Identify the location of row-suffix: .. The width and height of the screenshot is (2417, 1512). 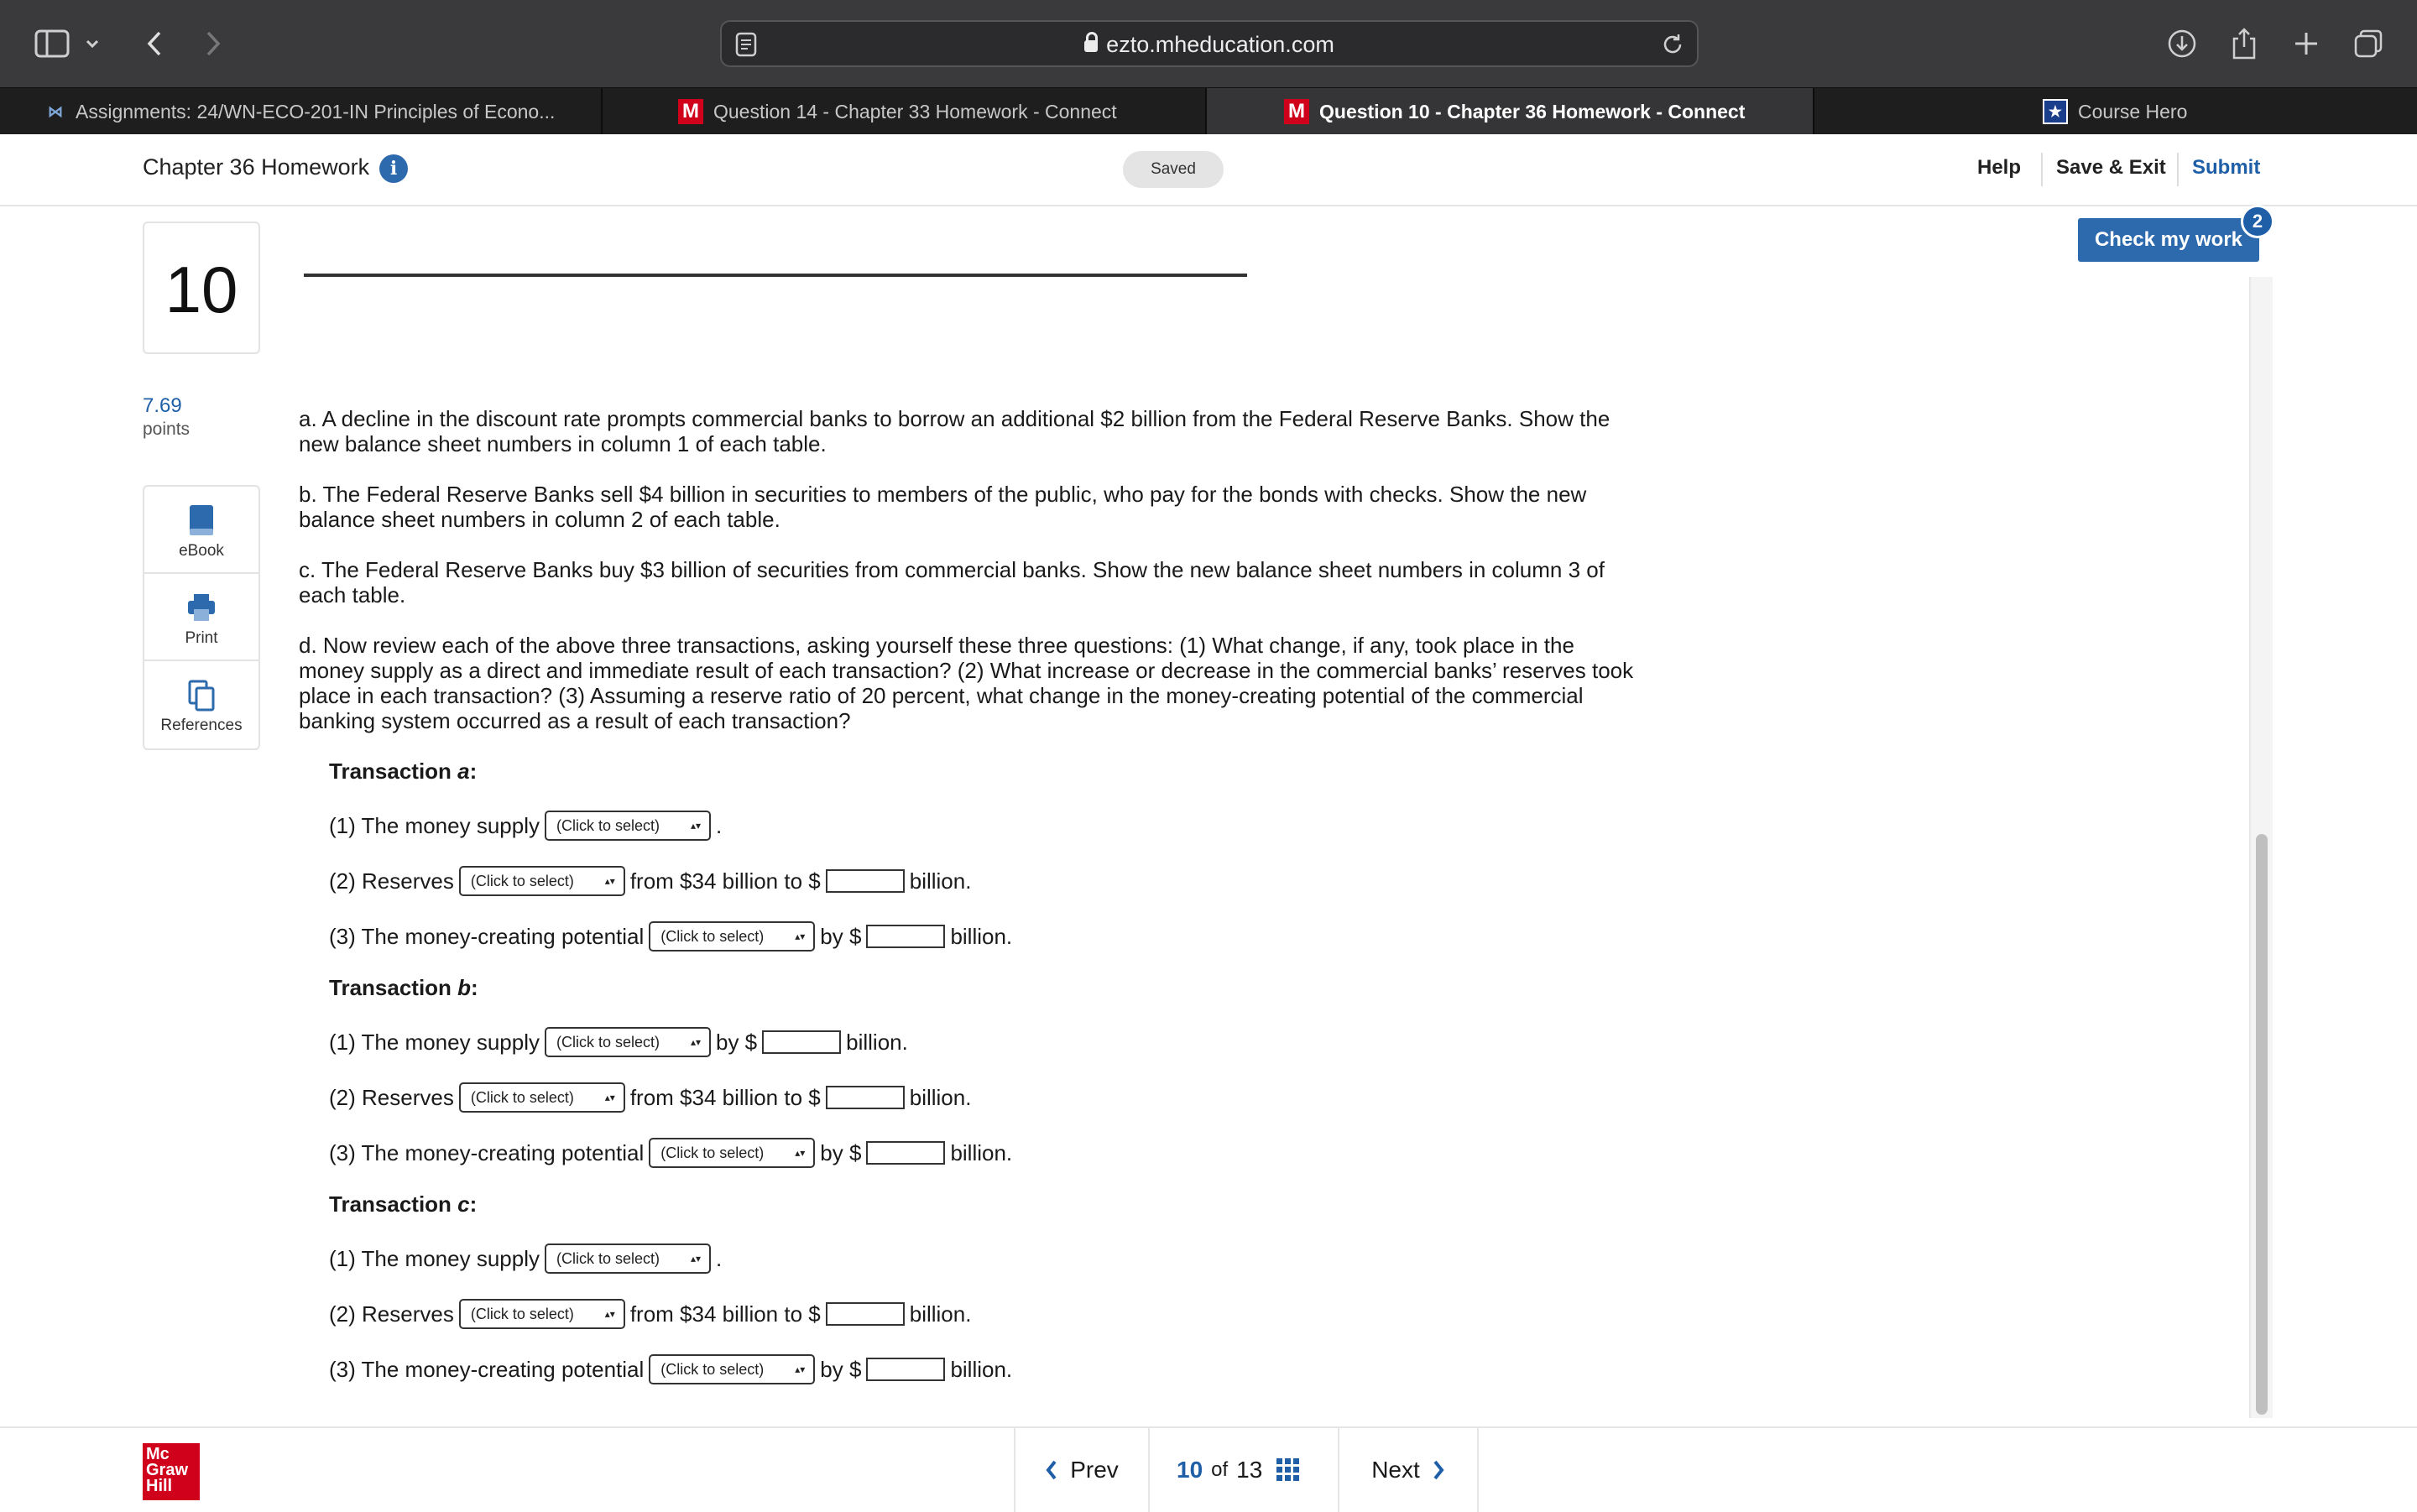
(719, 1258).